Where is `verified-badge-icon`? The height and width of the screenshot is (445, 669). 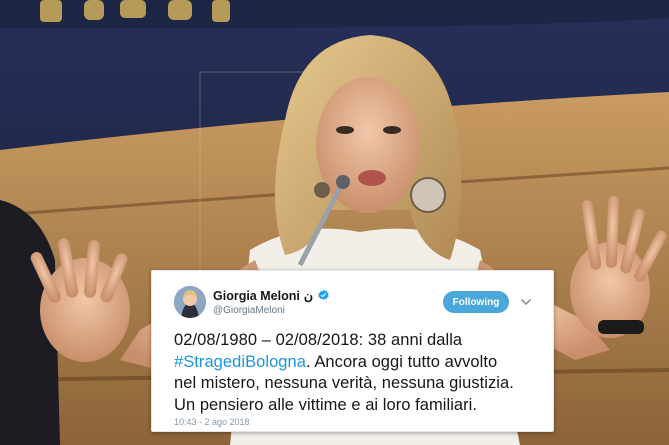 verified-badge-icon is located at coordinates (323, 294).